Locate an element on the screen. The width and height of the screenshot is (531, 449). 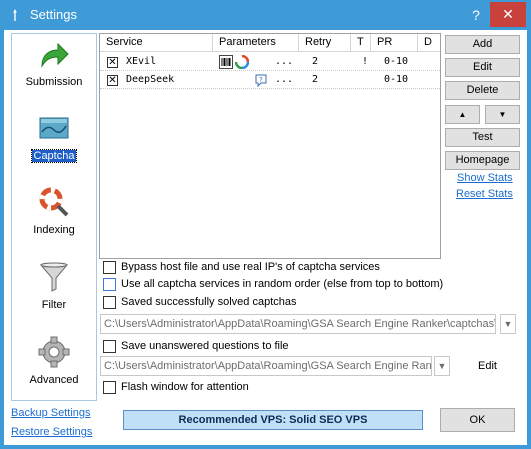
save-solved-checkbox: Saved successfully solved captchas is located at coordinates (213, 303).